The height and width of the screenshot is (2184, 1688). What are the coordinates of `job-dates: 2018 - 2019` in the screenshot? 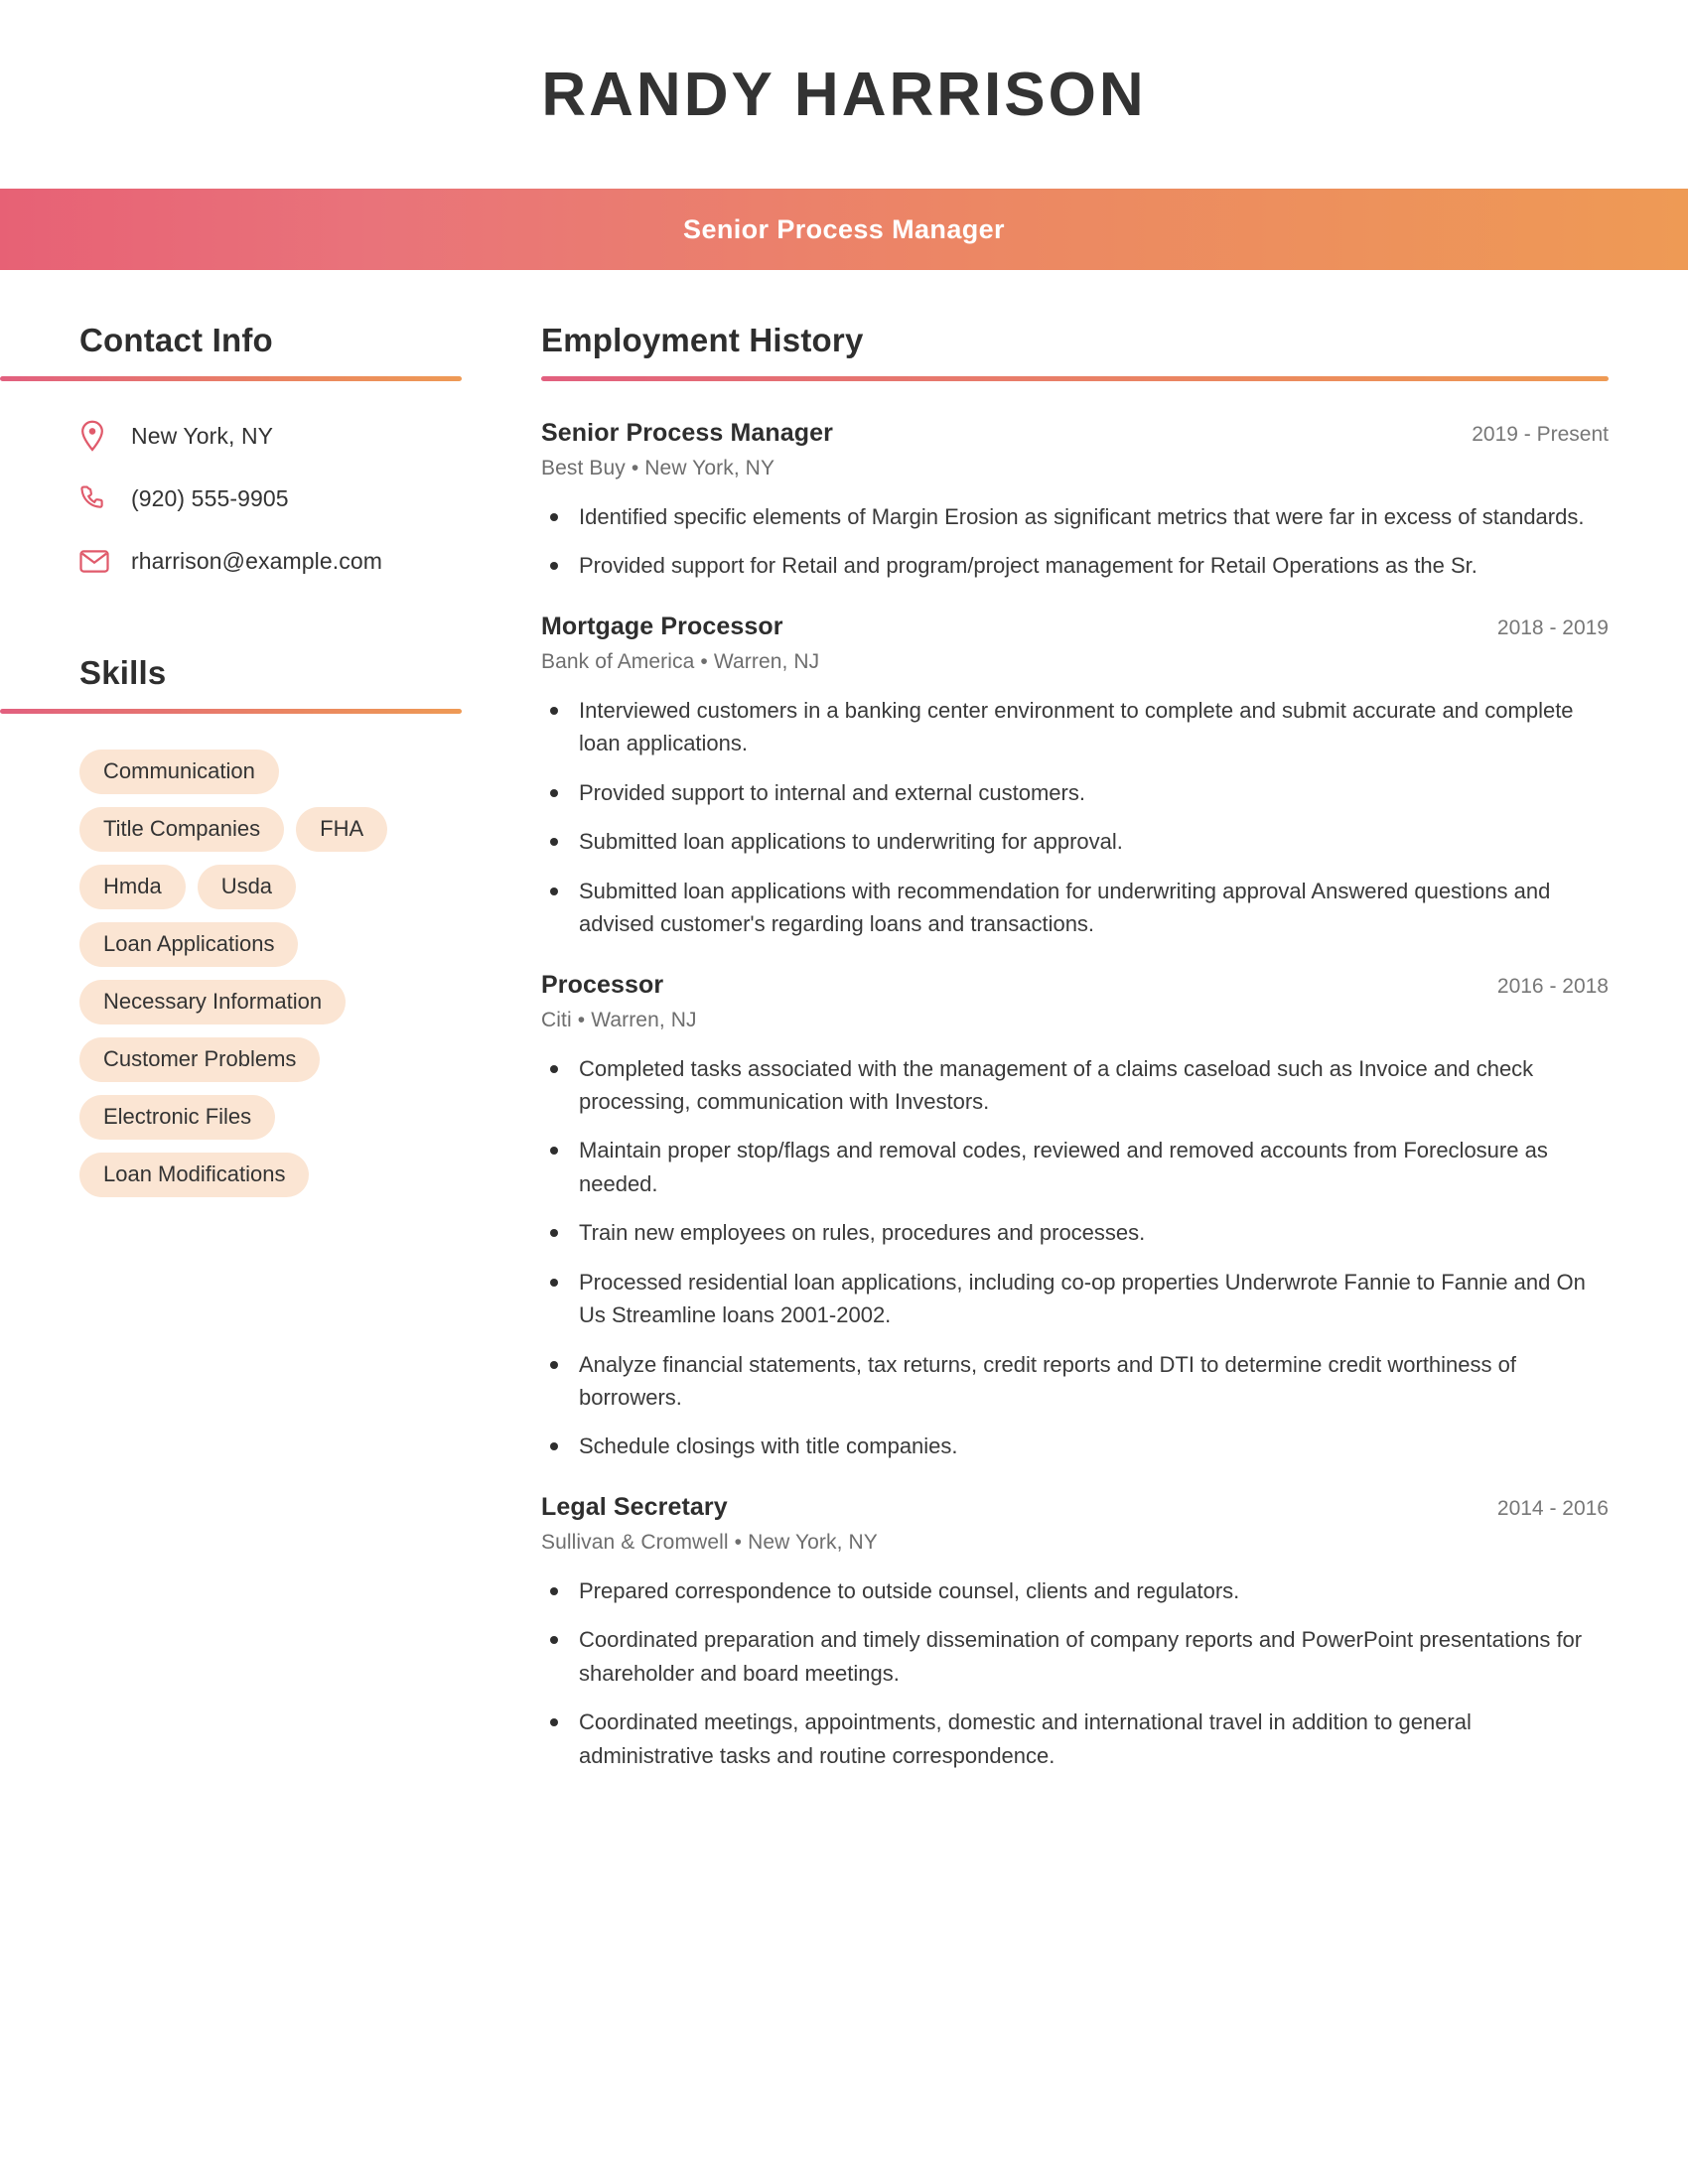 It's located at (1552, 627).